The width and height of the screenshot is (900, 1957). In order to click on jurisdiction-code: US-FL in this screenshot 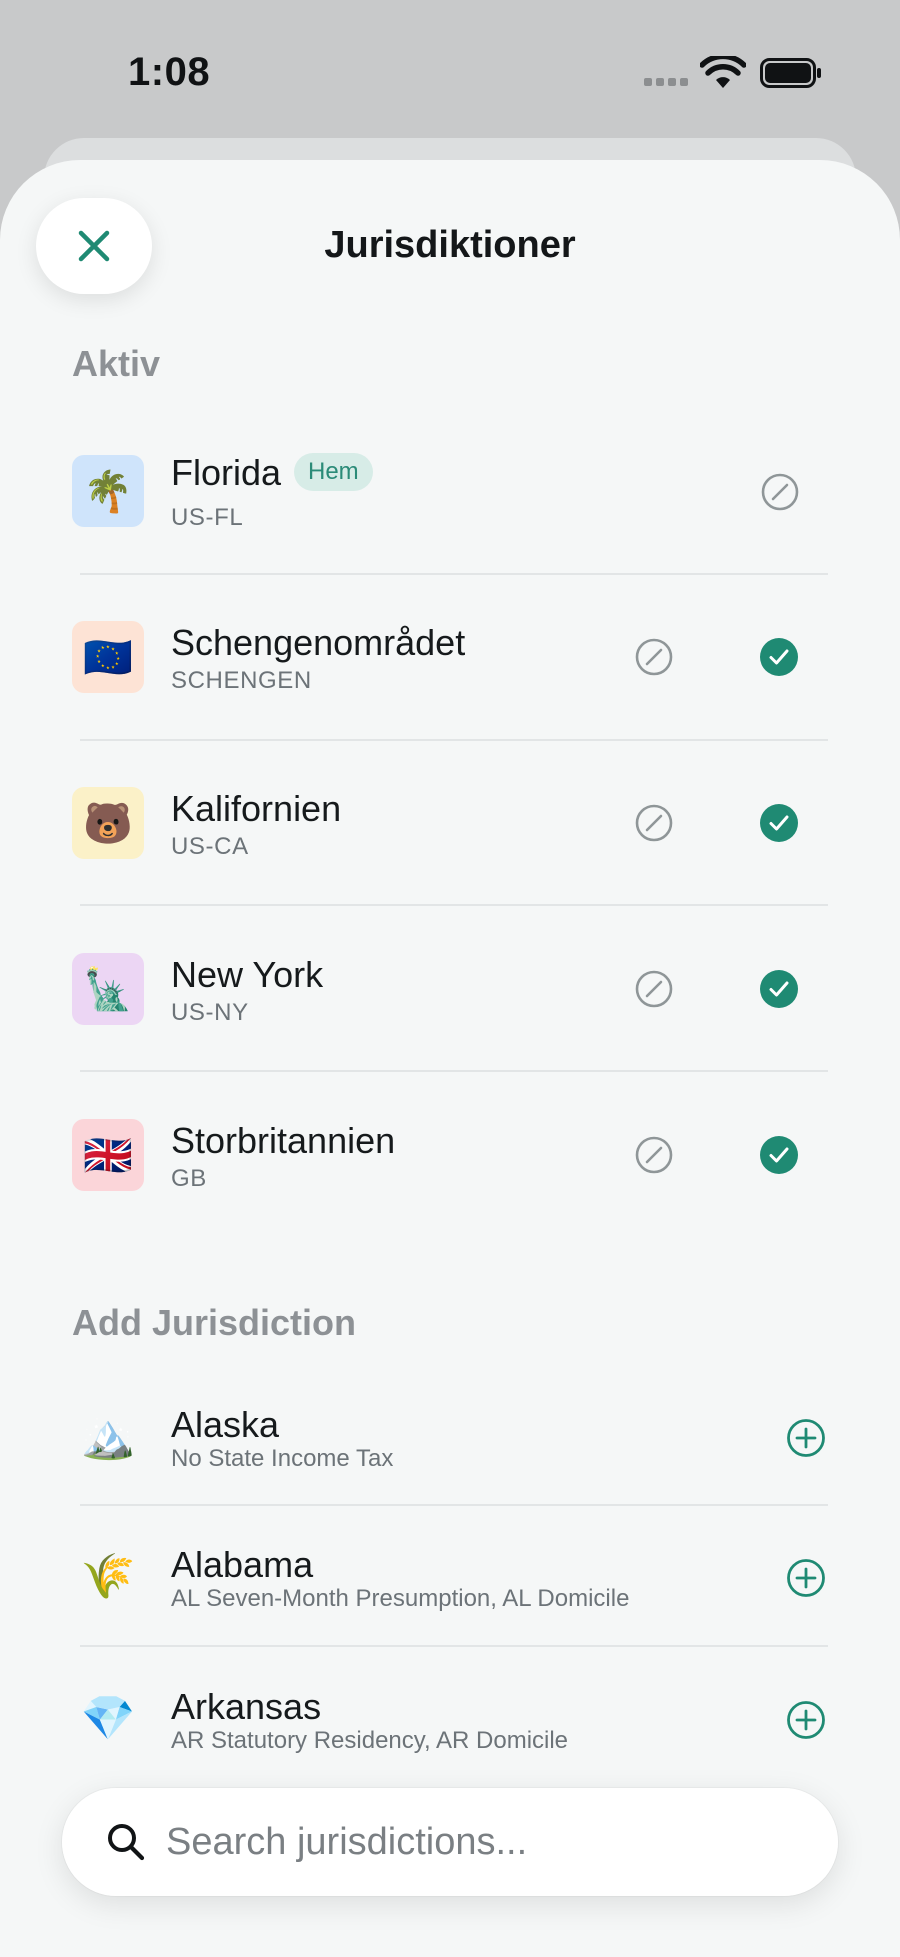, I will do `click(207, 517)`.